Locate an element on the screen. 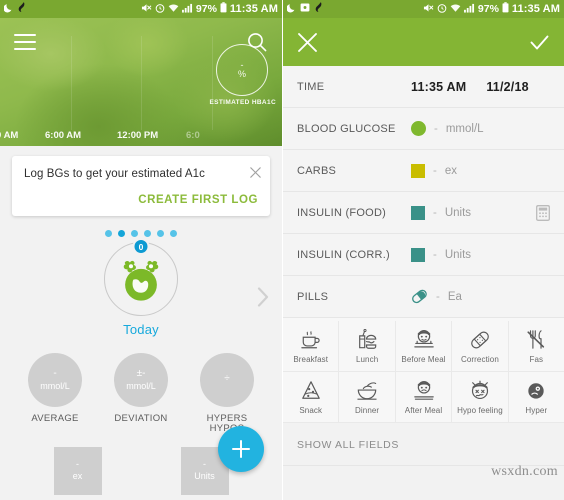 This screenshot has width=564, height=500. tag-snack: Snack is located at coordinates (311, 397).